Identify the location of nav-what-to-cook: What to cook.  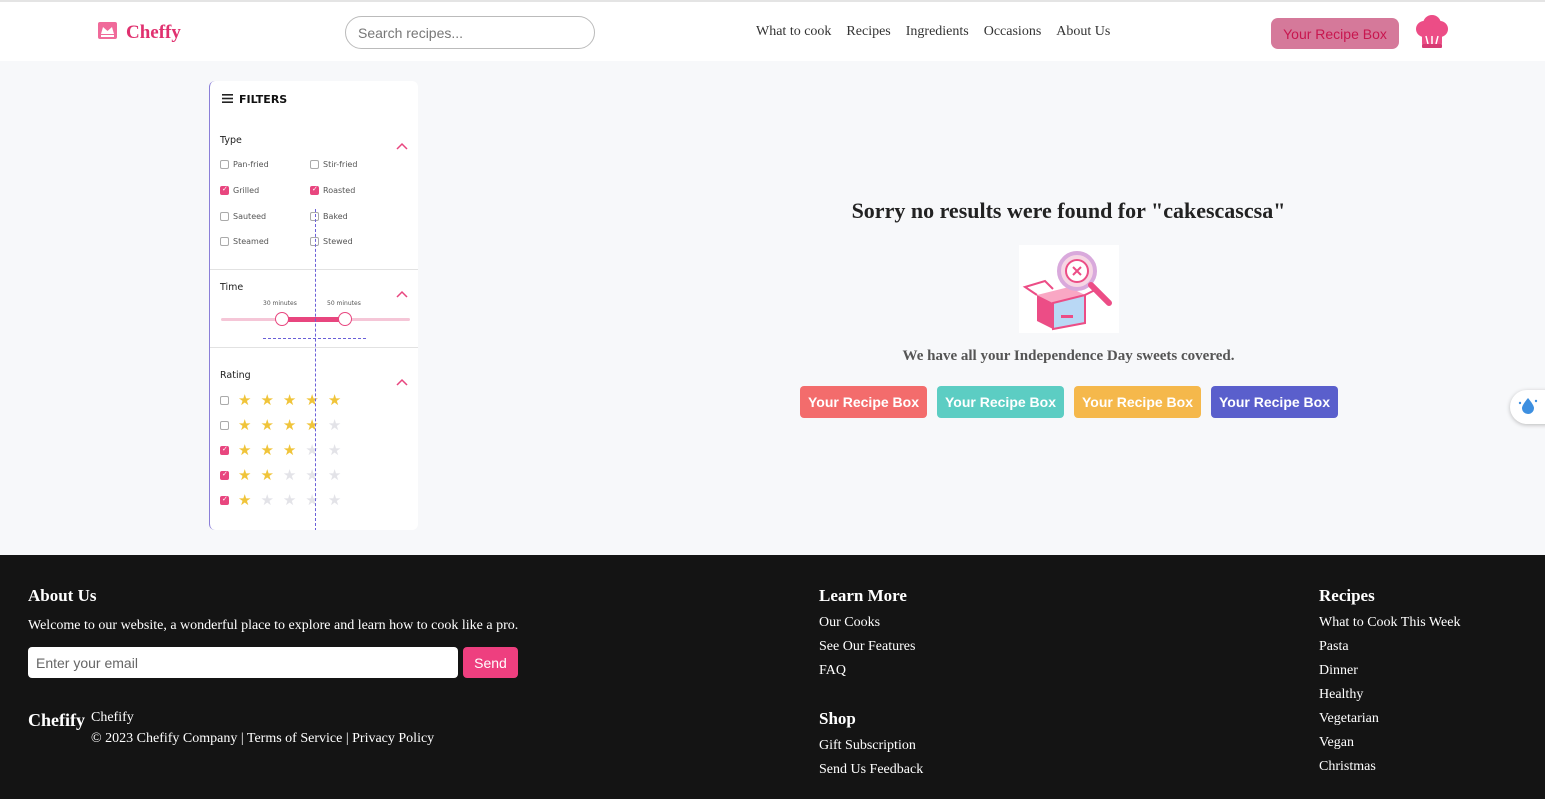
(793, 32).